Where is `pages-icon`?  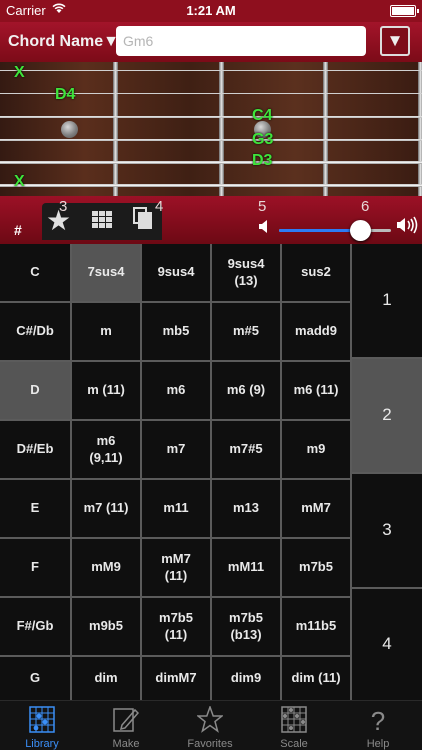
pages-icon is located at coordinates (143, 218).